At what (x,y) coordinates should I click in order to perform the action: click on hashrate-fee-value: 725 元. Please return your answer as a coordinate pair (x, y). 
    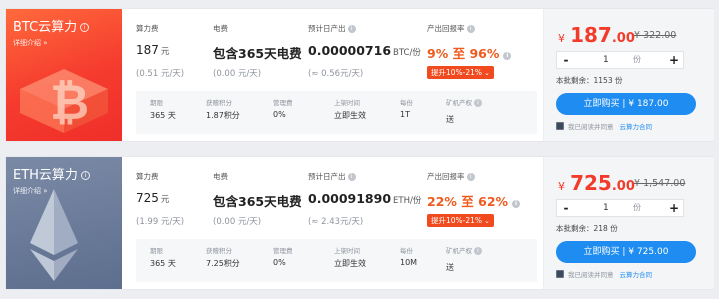
    Looking at the image, I should click on (153, 198).